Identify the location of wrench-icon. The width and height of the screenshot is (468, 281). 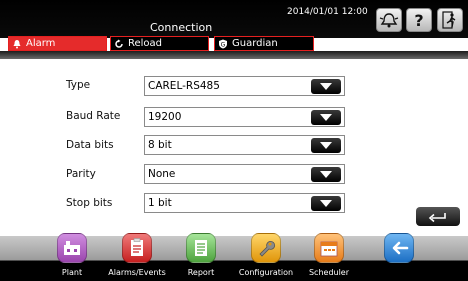
(267, 248).